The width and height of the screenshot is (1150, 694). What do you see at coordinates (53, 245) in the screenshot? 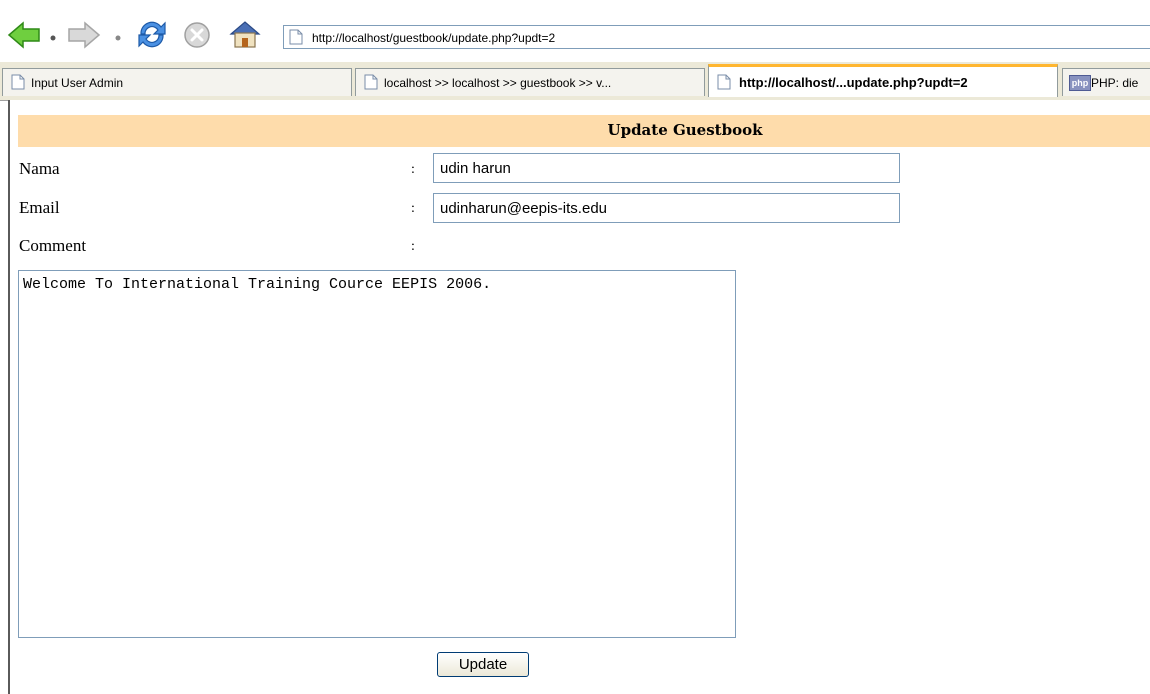
I see `comment-label: Comment` at bounding box center [53, 245].